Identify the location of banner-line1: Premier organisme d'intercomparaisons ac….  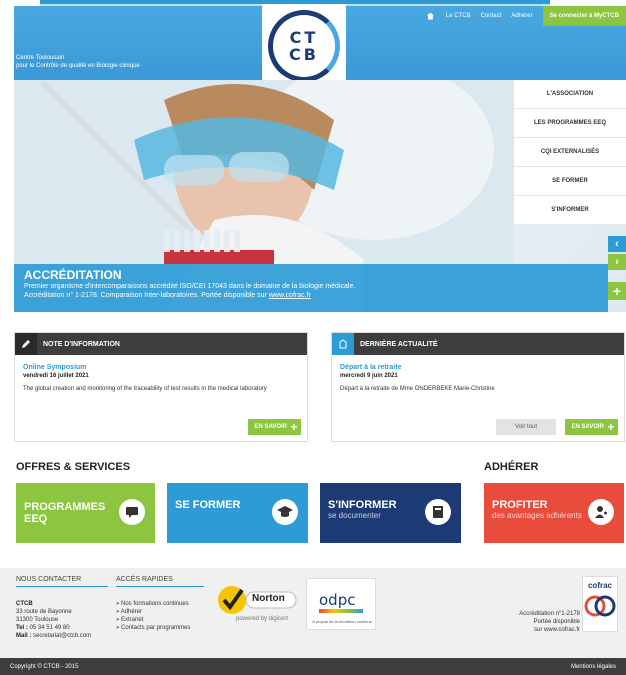
(190, 286).